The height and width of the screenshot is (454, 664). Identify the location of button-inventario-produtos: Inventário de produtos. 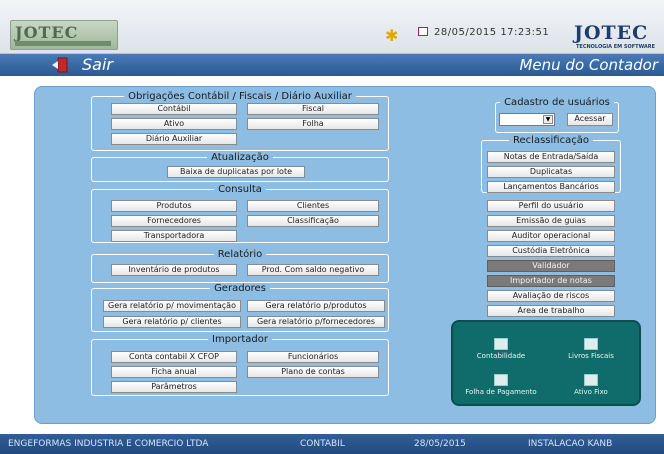
(174, 270).